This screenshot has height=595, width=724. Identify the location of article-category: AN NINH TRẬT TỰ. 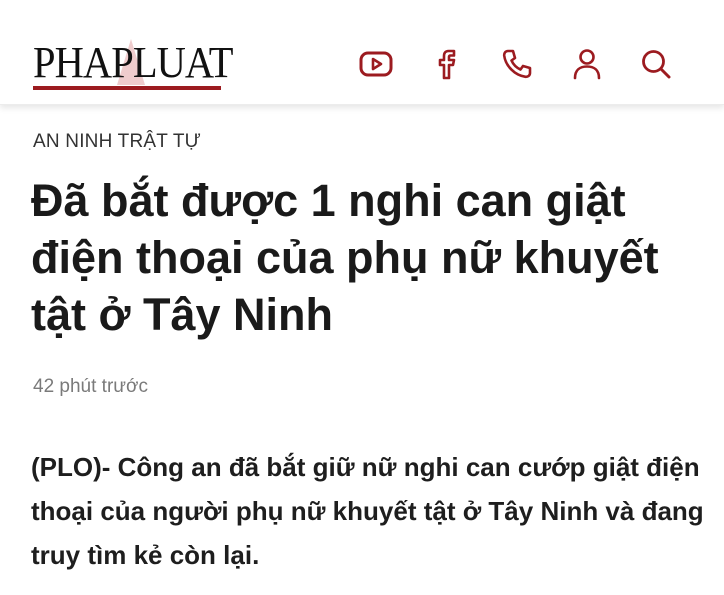
(117, 142).